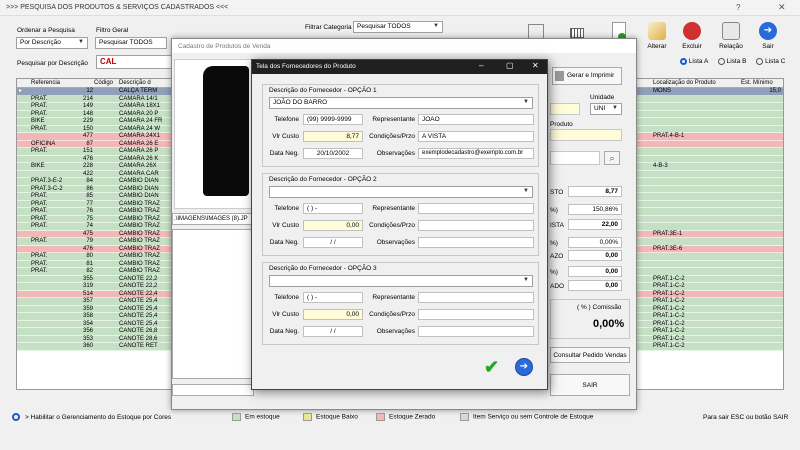 This screenshot has width=800, height=450. I want to click on fornecedor-select: JOÃO DO BARRO ▼, so click(401, 103).